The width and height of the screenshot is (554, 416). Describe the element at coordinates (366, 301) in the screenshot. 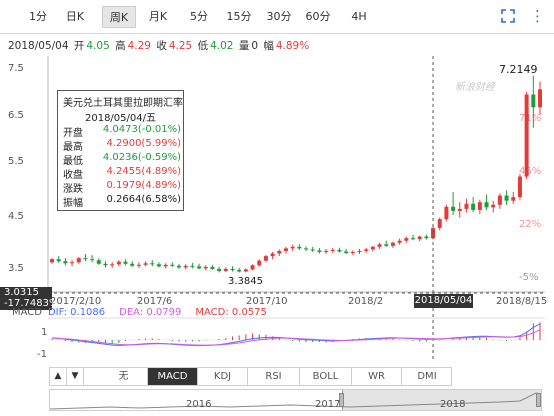

I see `x-tick-label: 2018/2` at that location.